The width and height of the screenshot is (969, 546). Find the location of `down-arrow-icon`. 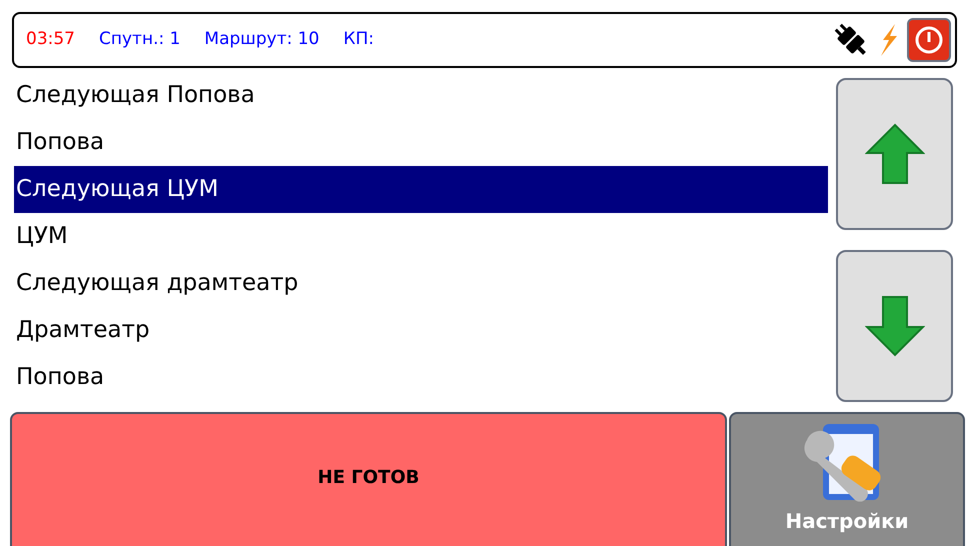

down-arrow-icon is located at coordinates (894, 326).